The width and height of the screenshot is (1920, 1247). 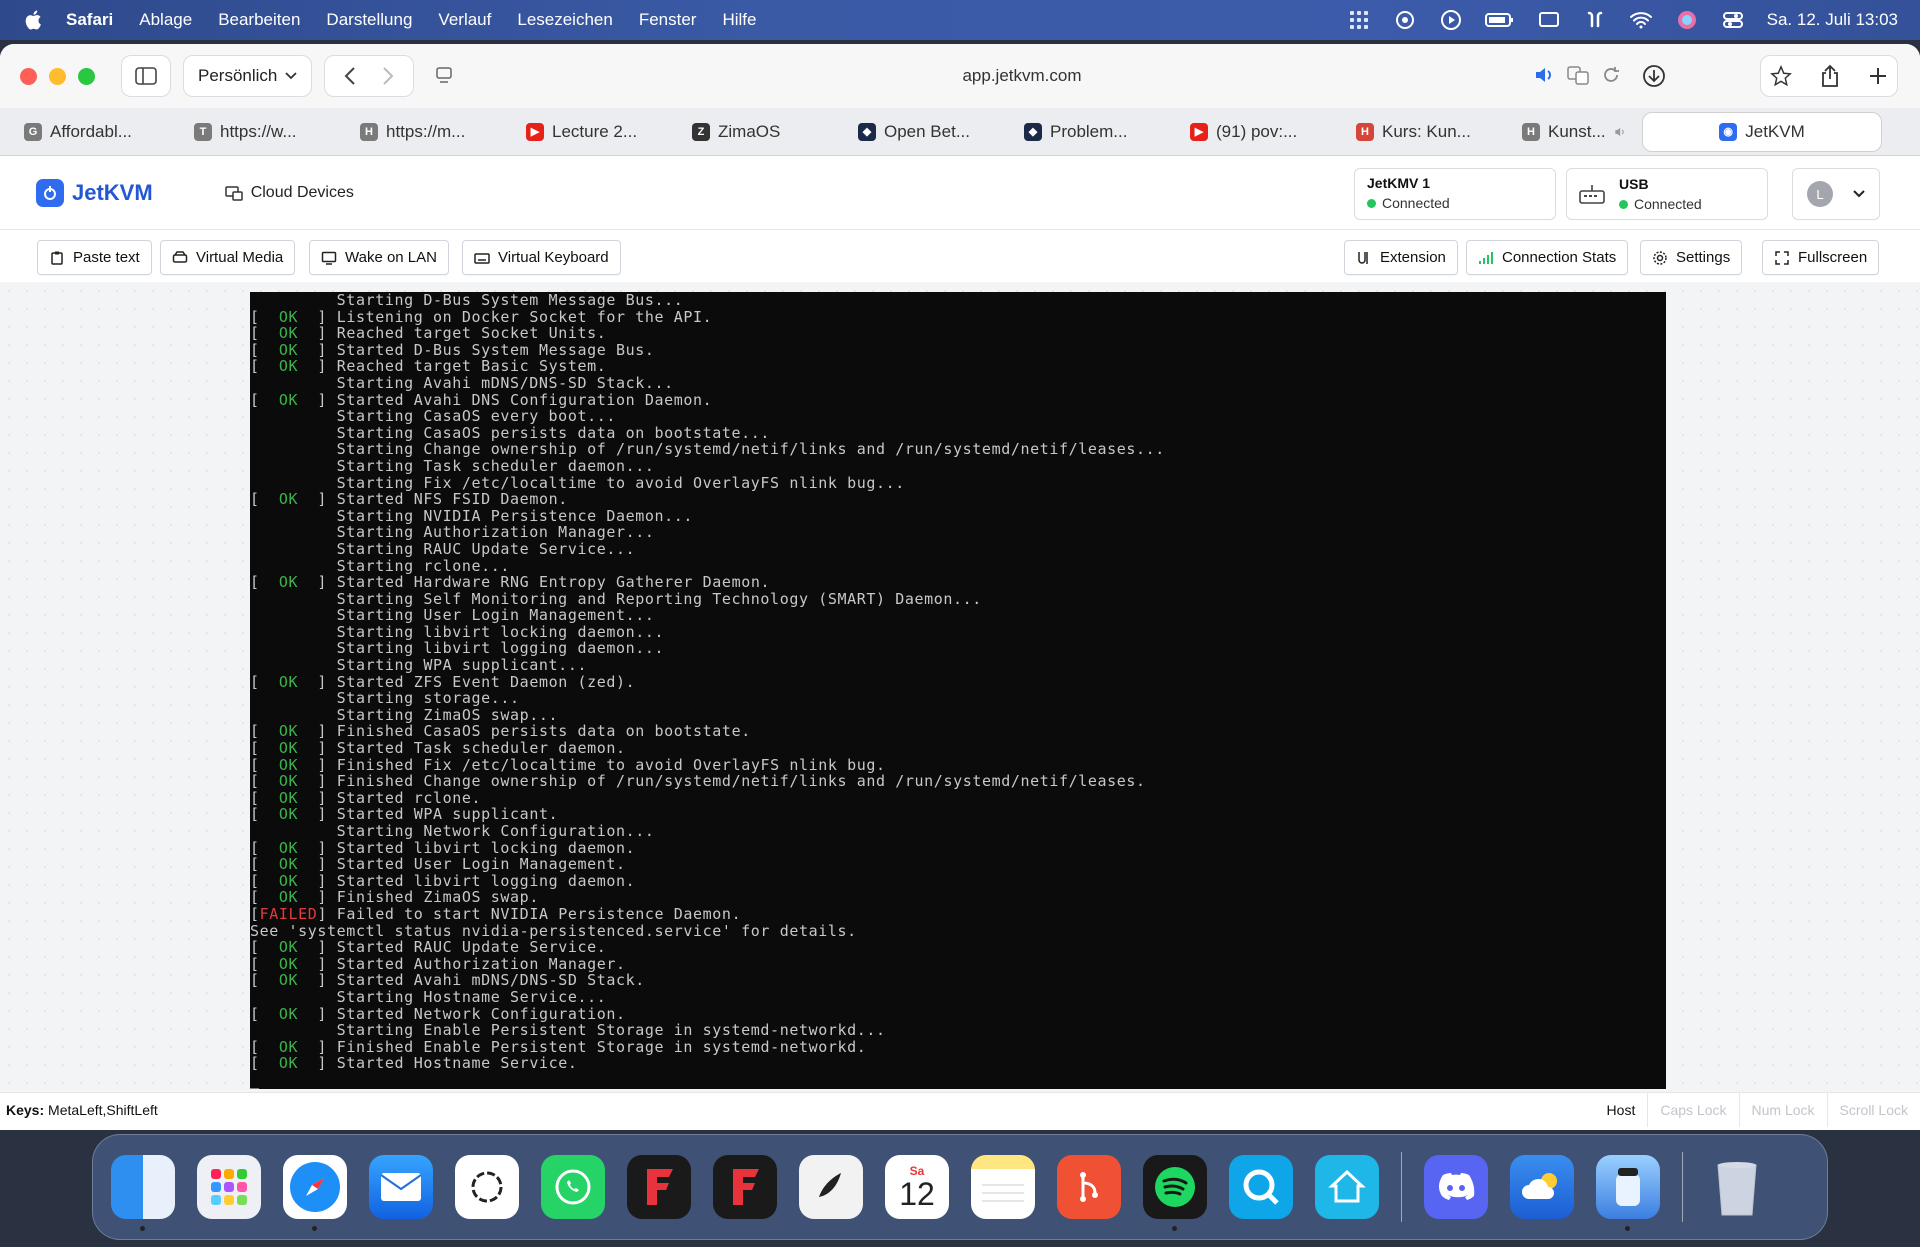 I want to click on minimize-window-button, so click(x=57, y=76).